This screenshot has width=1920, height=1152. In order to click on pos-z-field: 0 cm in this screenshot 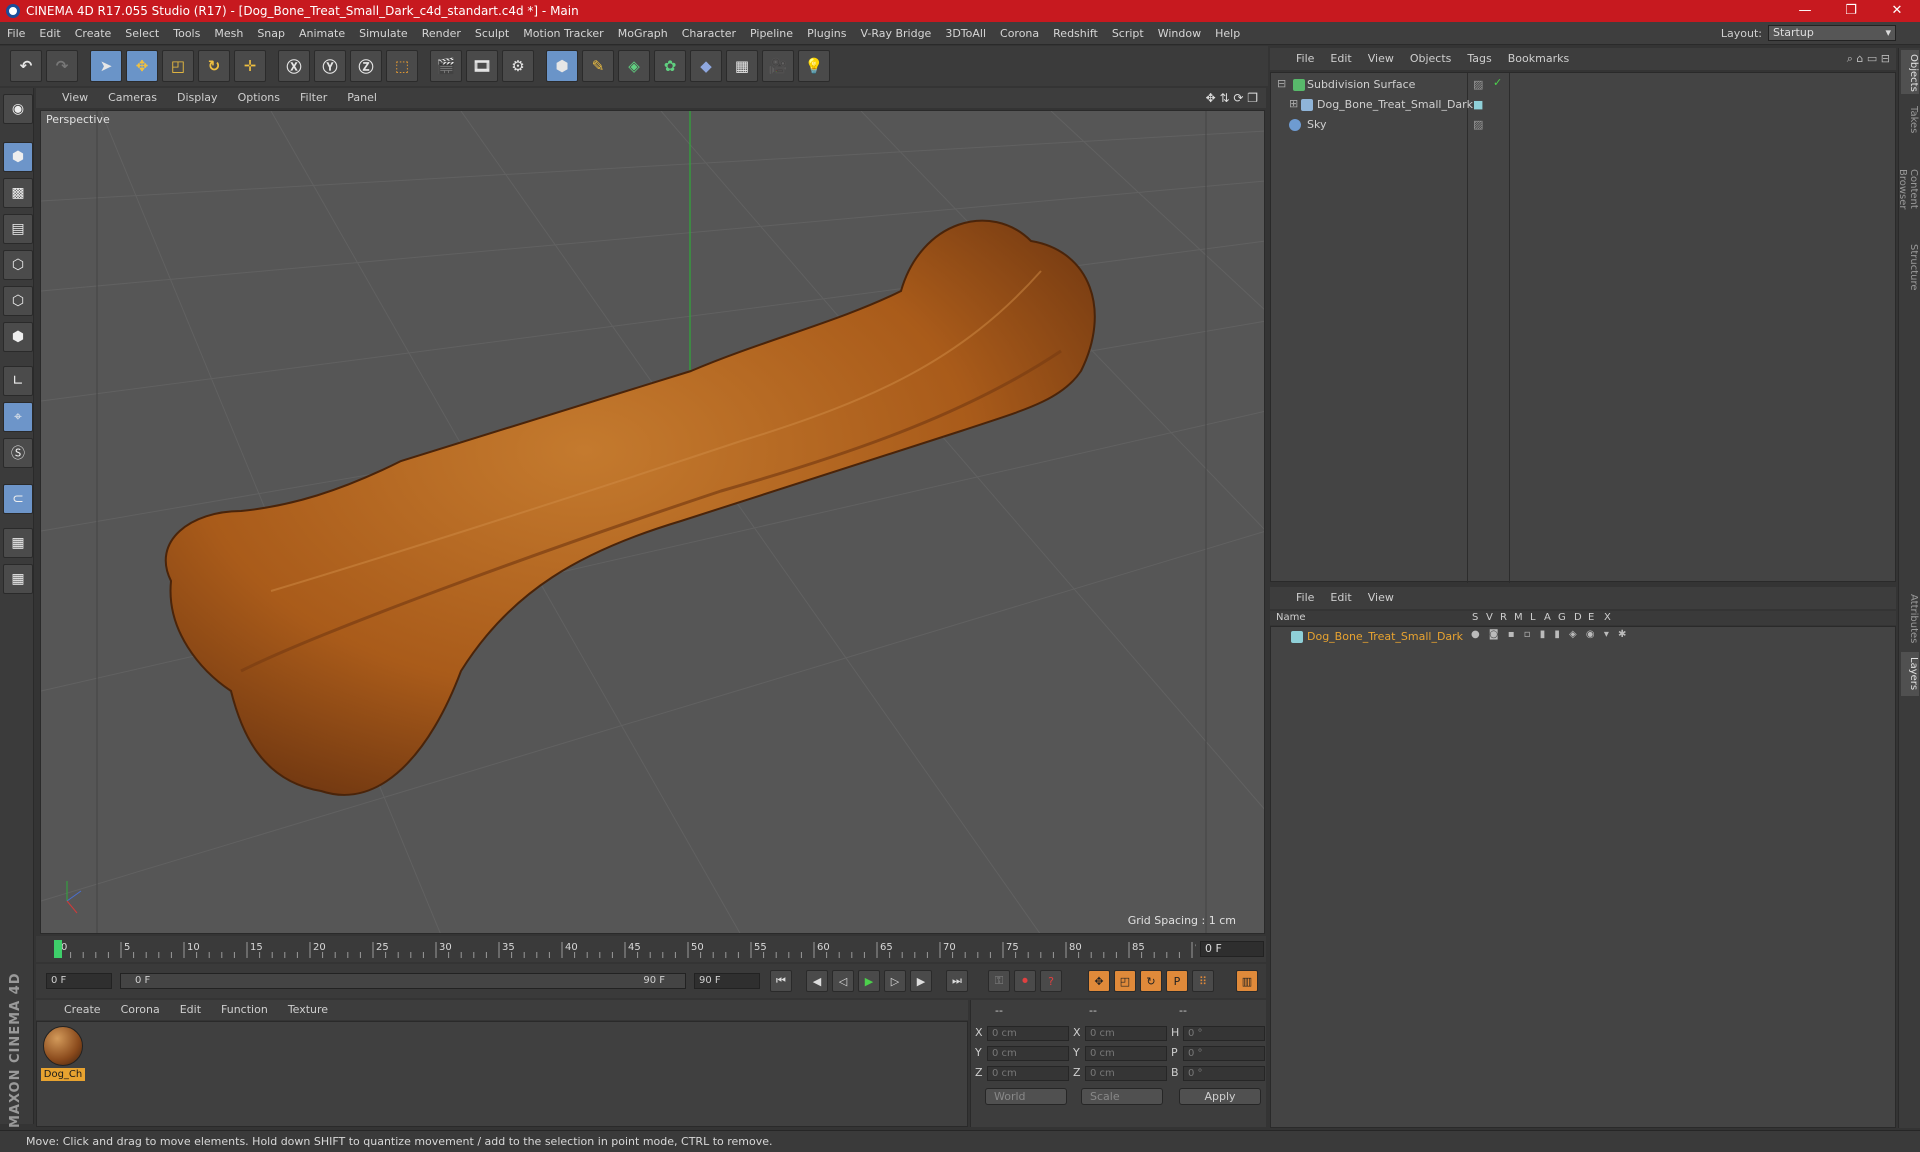, I will do `click(1028, 1073)`.